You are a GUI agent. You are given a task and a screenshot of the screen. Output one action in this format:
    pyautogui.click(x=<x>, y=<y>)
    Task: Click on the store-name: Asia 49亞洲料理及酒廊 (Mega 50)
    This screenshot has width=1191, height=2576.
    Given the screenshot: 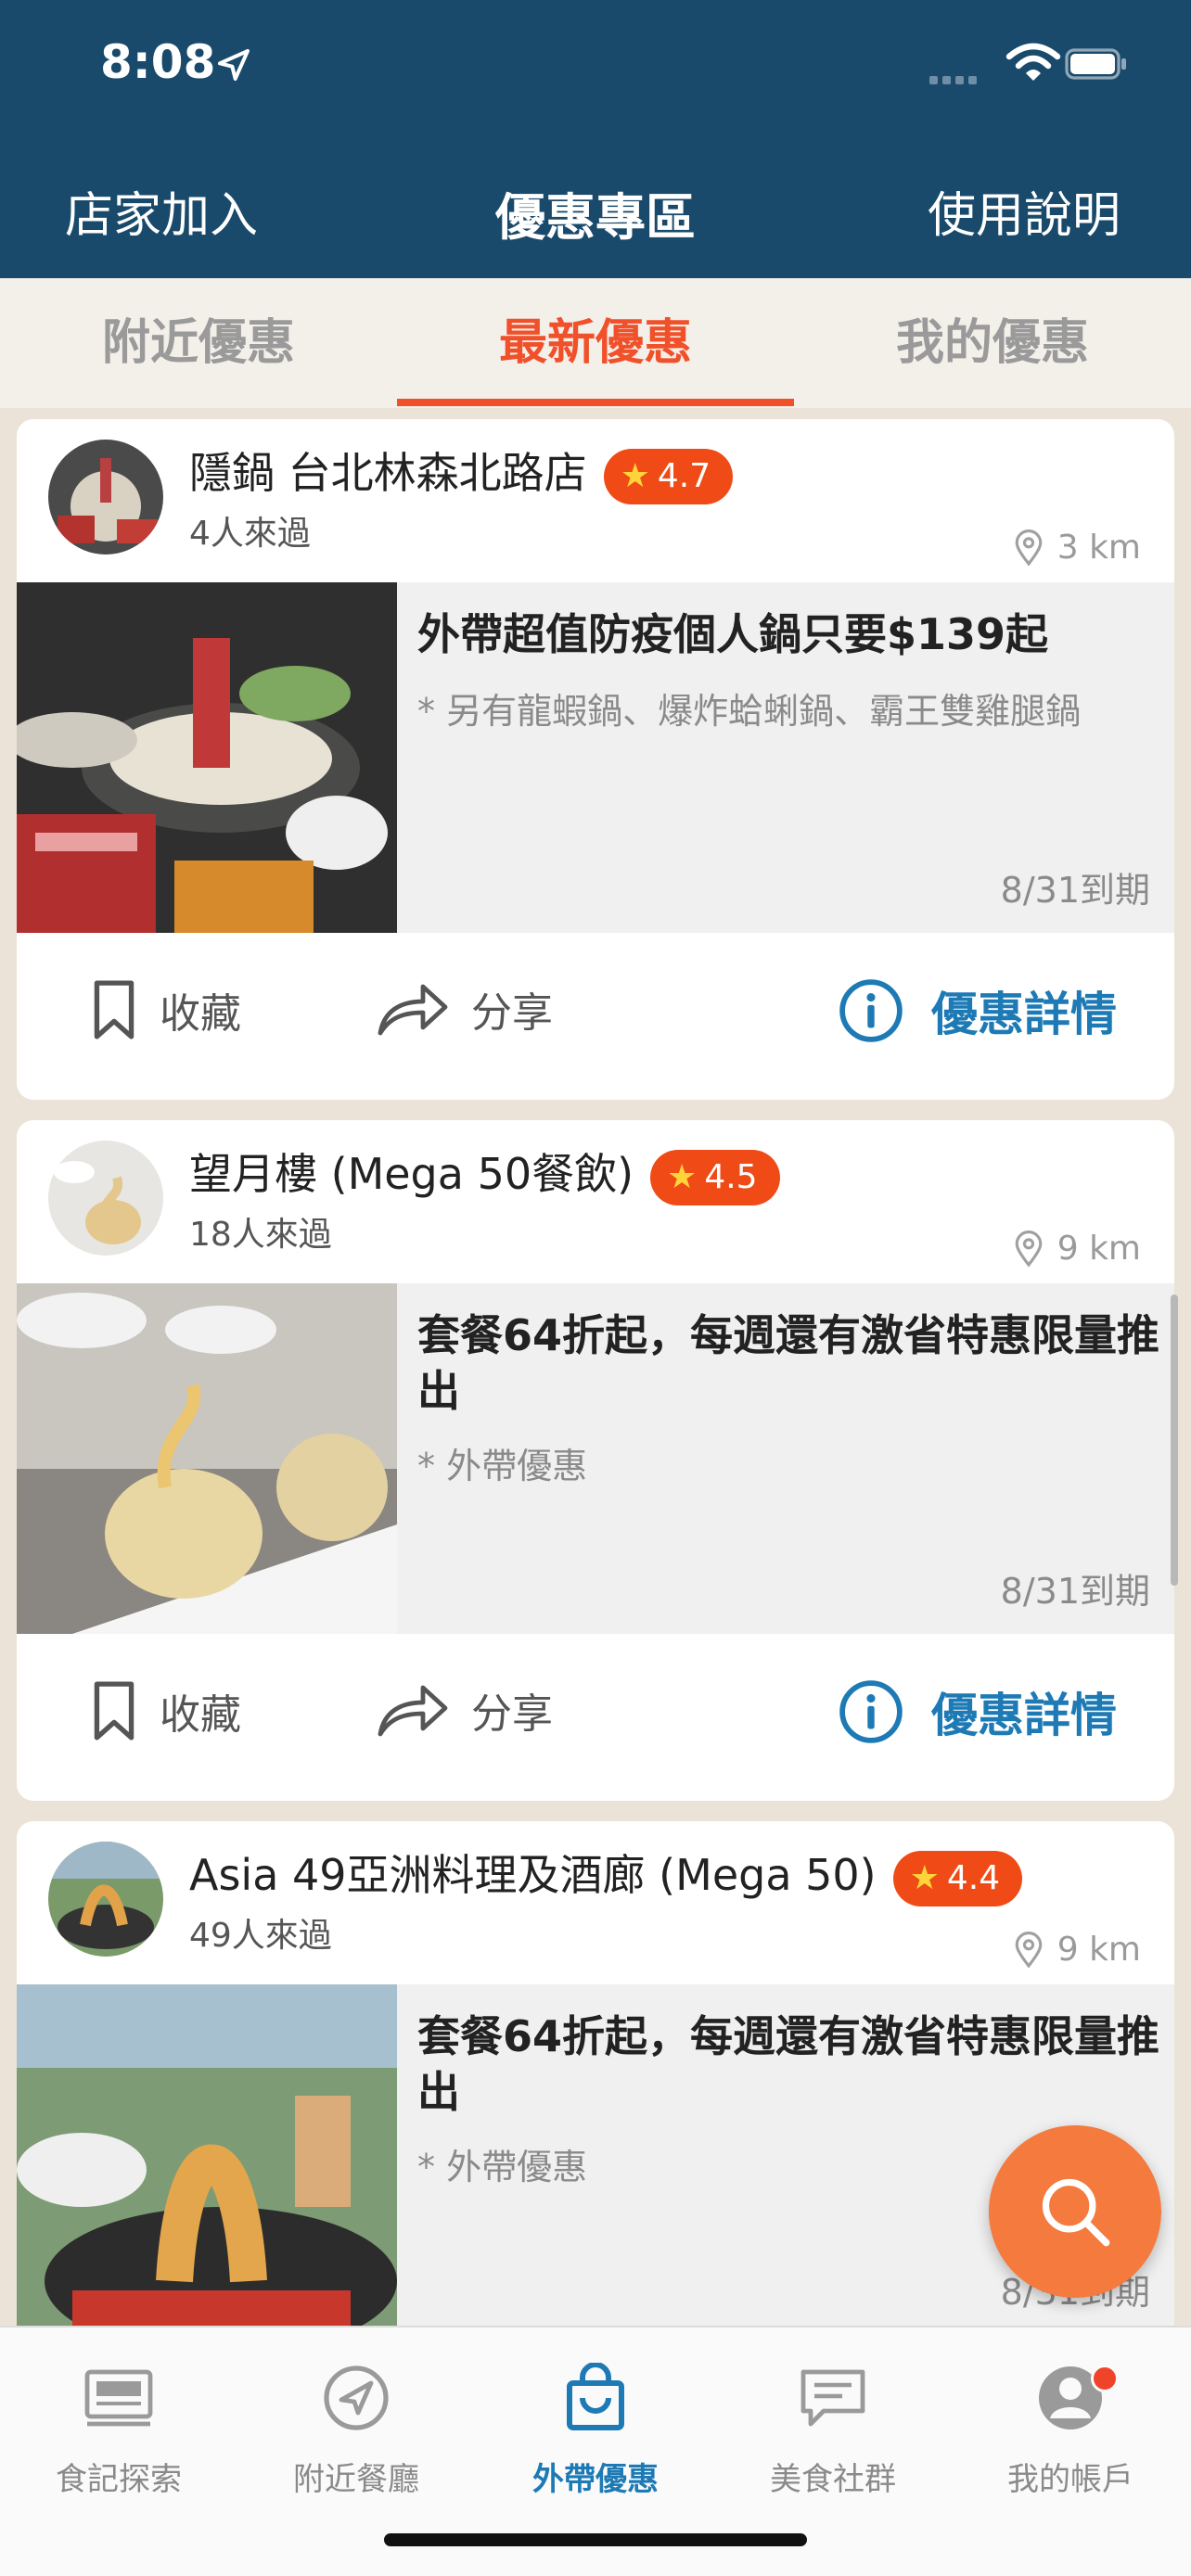 What is the action you would take?
    pyautogui.click(x=533, y=1875)
    